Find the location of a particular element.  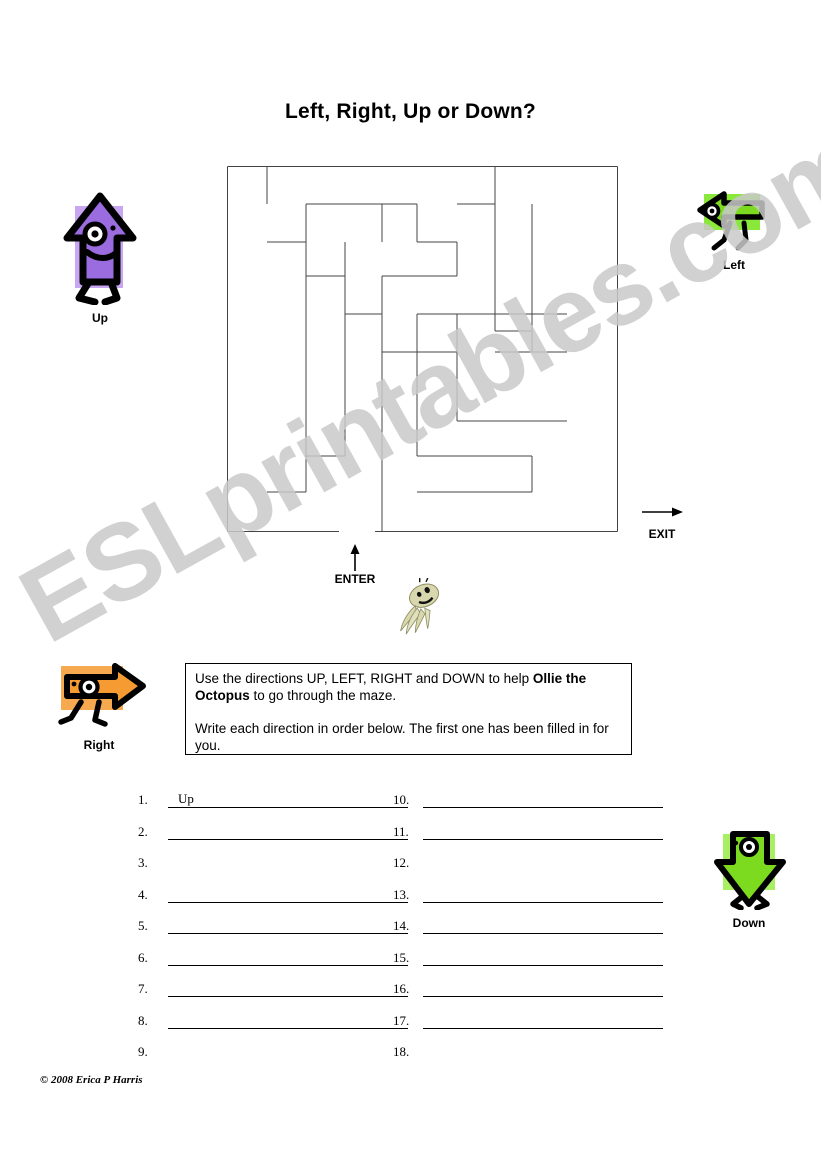

instructions-line-1-b: to go through the maze. is located at coordinates (323, 695).